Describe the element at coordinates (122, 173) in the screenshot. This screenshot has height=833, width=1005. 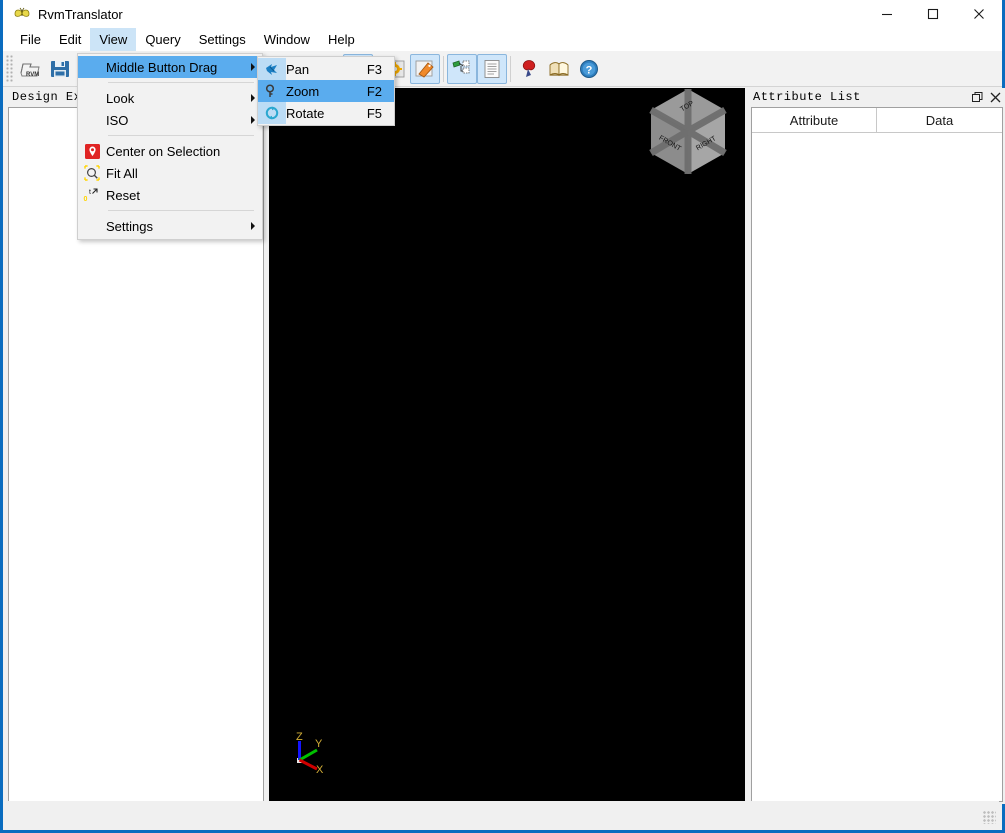
I see `menu-item-label: Fit All` at that location.